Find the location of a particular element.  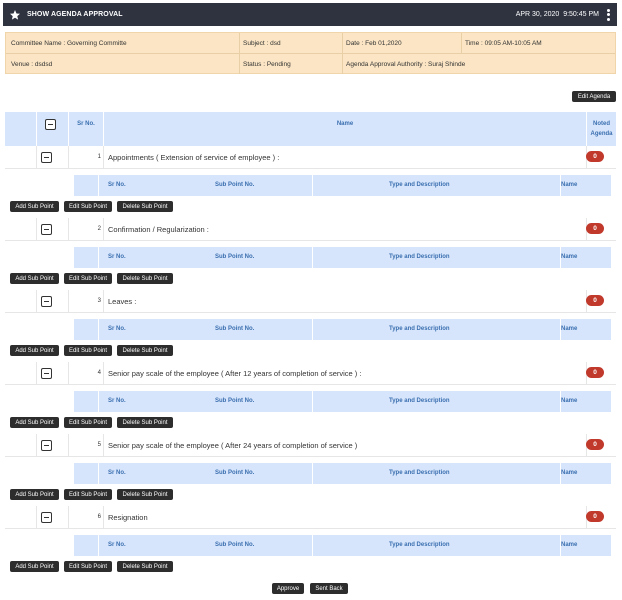

agenda-sr-no: 2 is located at coordinates (99, 229).